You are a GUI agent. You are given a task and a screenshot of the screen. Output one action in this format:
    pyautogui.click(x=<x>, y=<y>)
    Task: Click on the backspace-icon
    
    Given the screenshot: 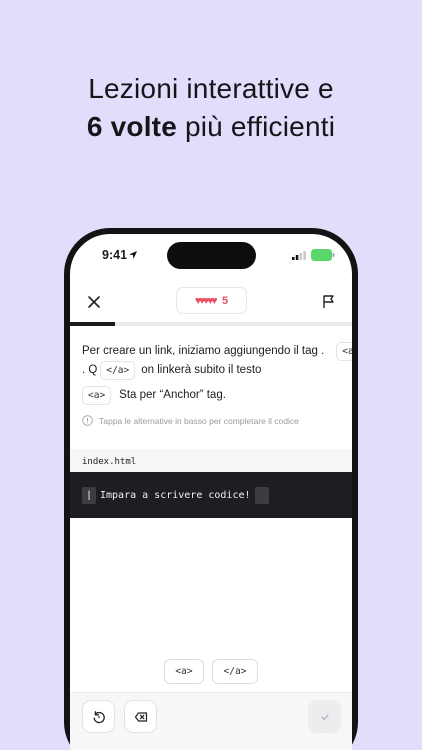 What is the action you would take?
    pyautogui.click(x=140, y=716)
    